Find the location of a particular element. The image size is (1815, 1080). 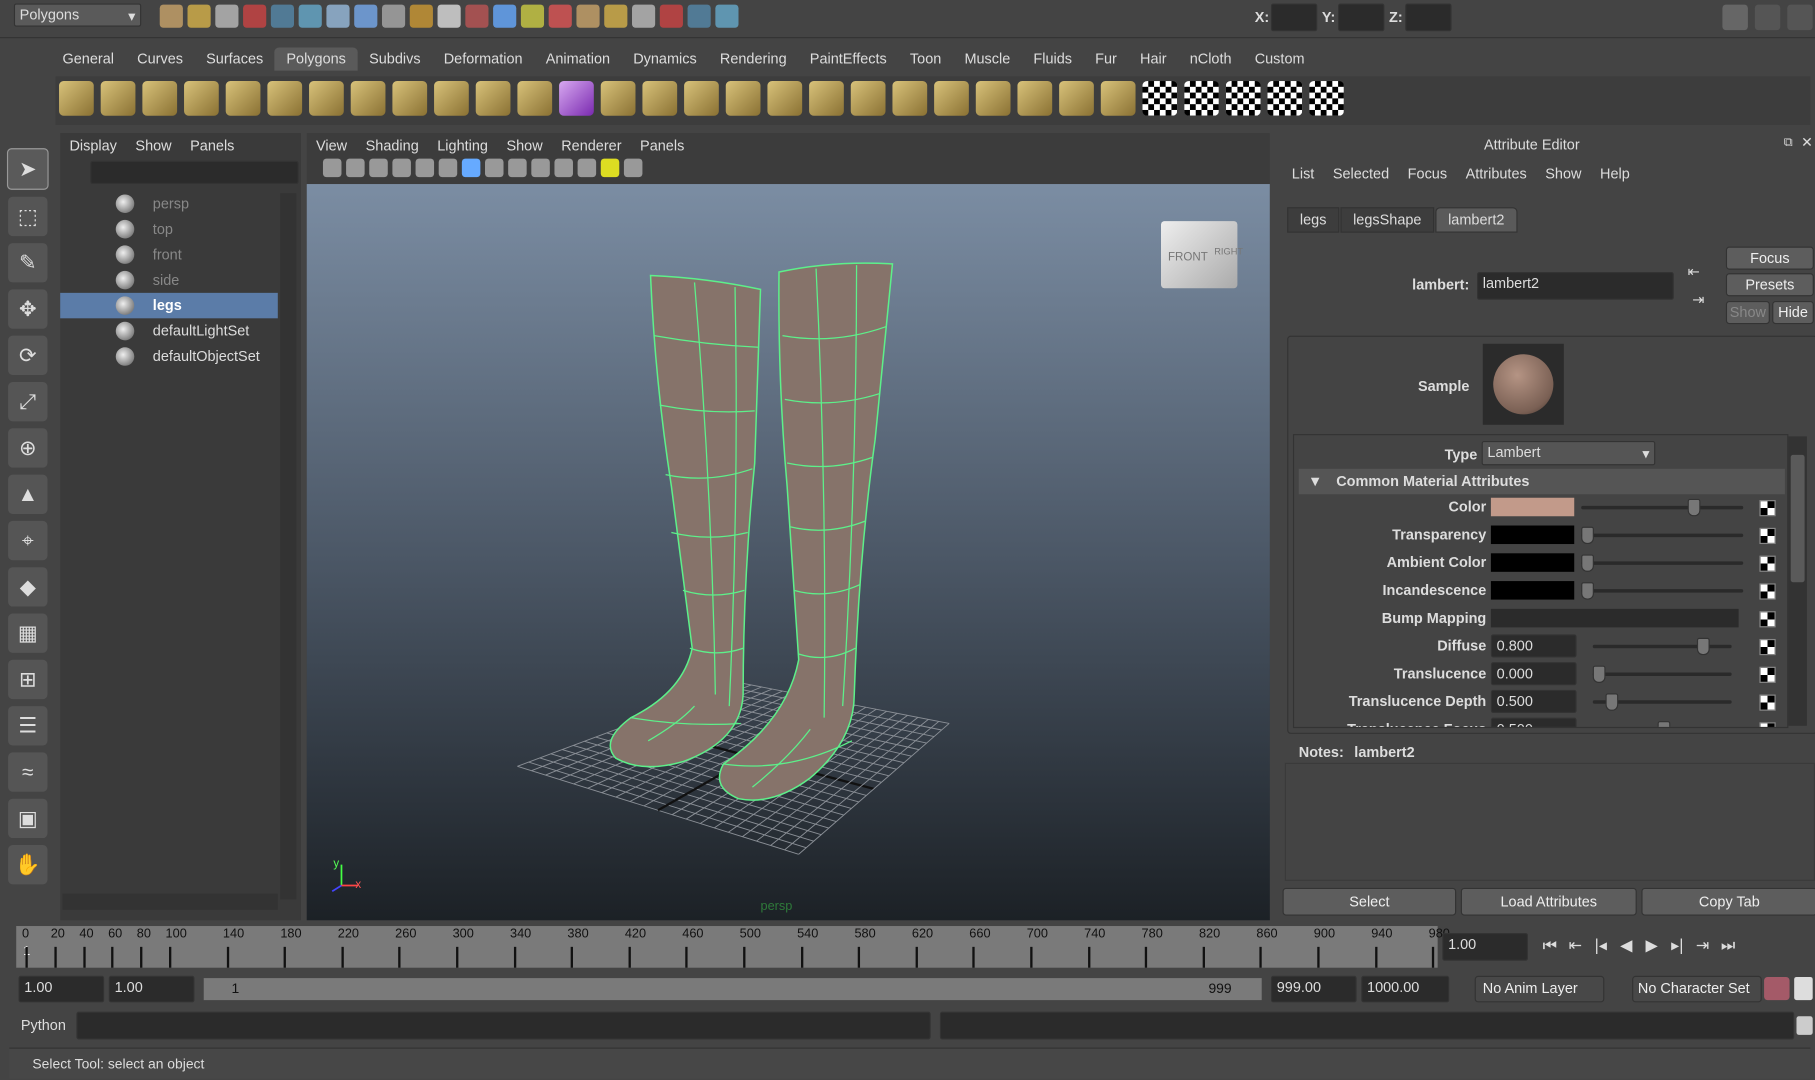

current-time-field: 1.00 is located at coordinates (1485, 946).